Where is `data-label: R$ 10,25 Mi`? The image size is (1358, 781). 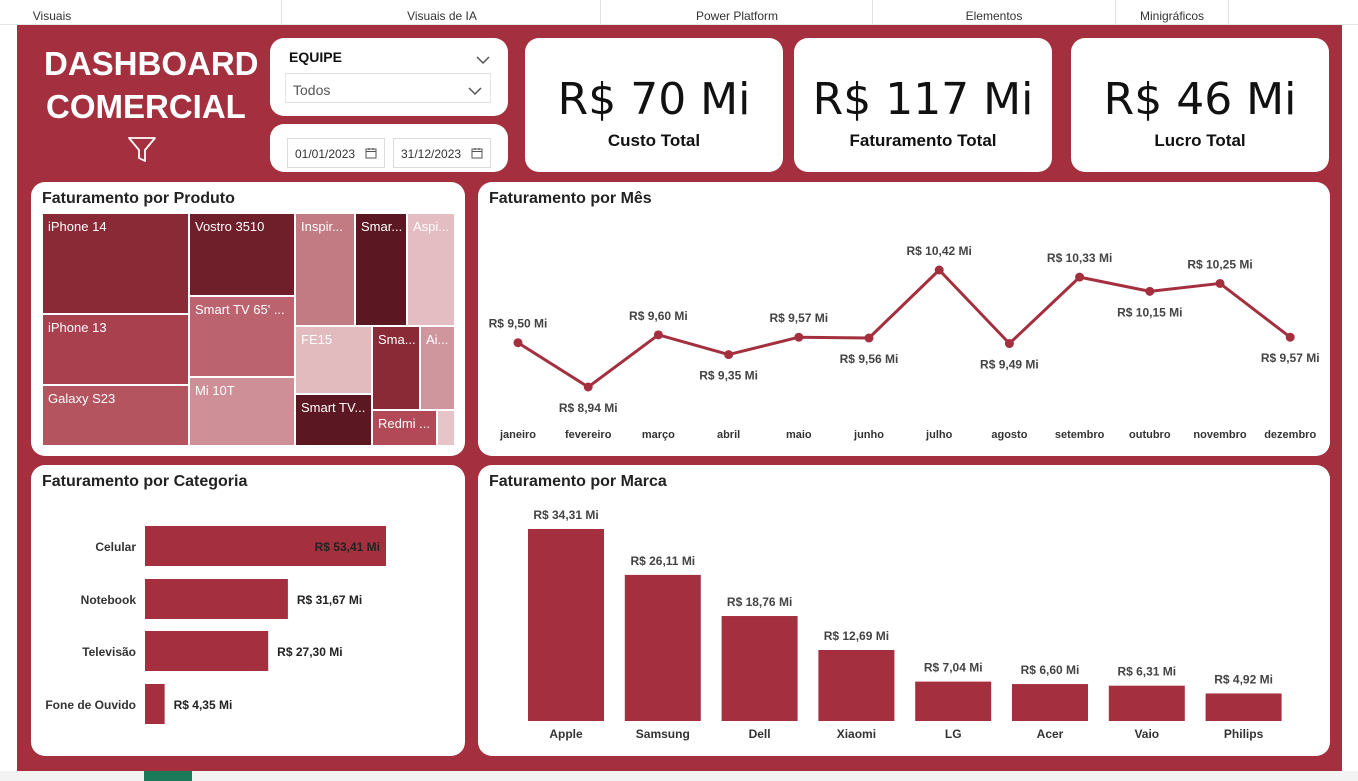 data-label: R$ 10,25 Mi is located at coordinates (1219, 264).